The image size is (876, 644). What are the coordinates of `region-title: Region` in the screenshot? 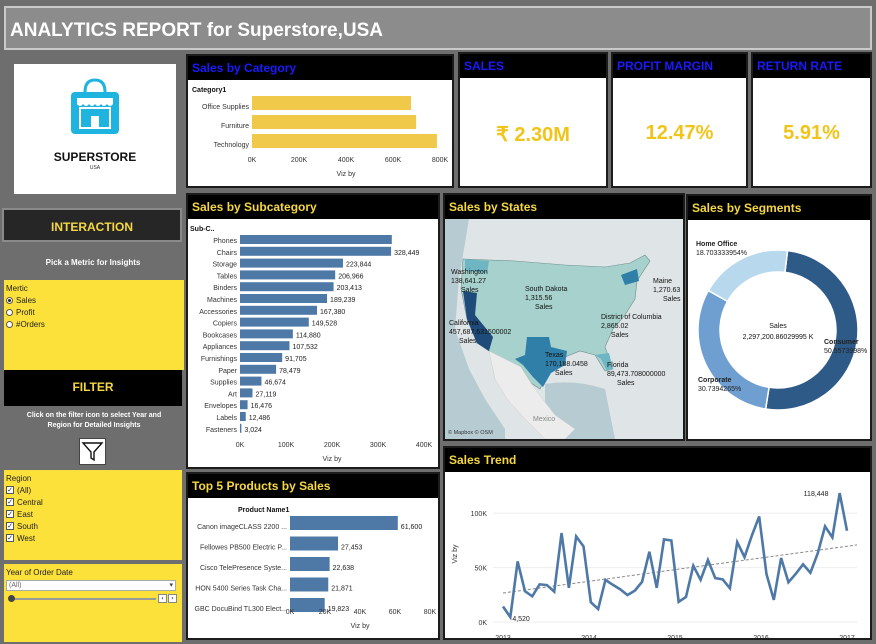 It's located at (19, 478).